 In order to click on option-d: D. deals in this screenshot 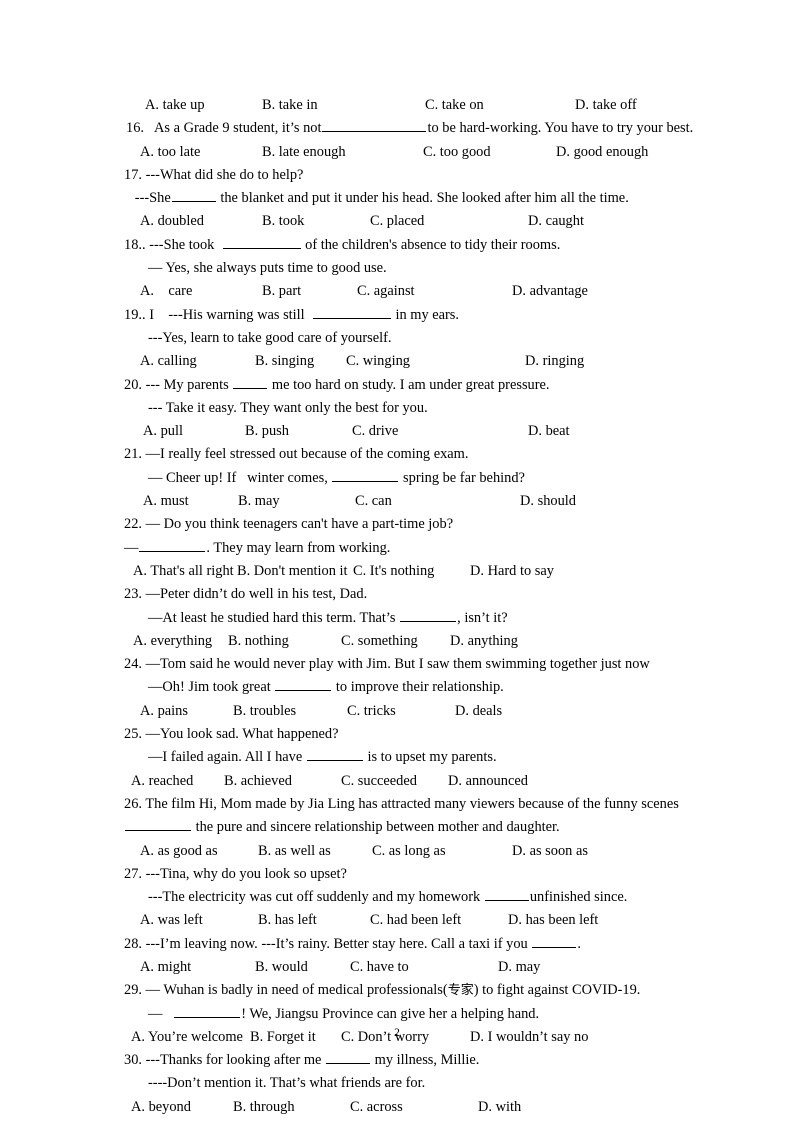, I will do `click(478, 711)`.